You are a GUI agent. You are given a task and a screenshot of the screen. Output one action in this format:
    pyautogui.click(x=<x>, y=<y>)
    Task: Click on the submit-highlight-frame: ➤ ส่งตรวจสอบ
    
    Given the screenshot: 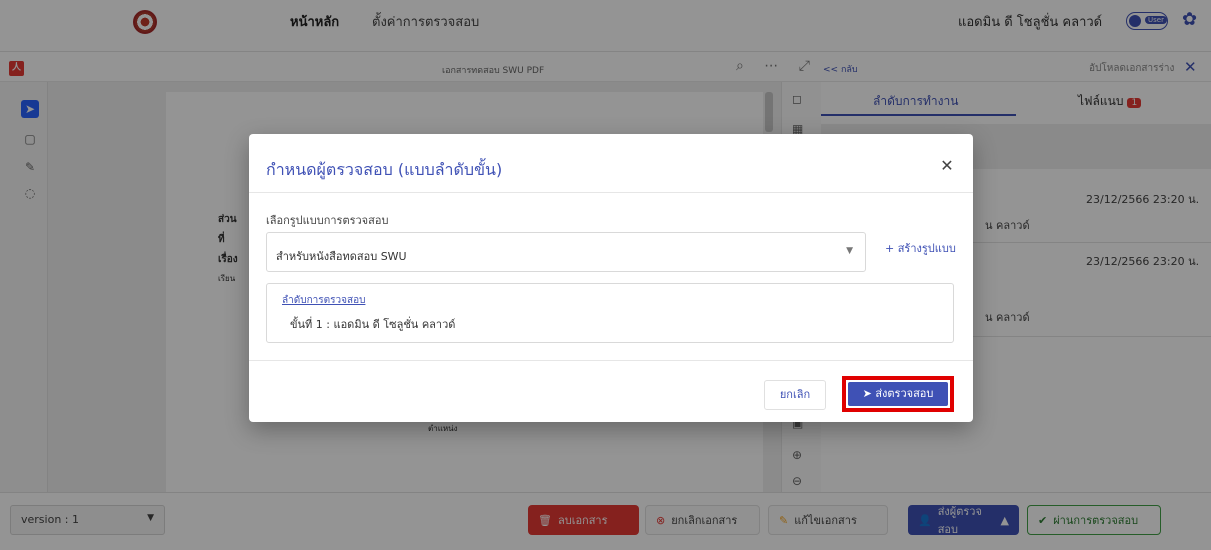 What is the action you would take?
    pyautogui.click(x=898, y=394)
    